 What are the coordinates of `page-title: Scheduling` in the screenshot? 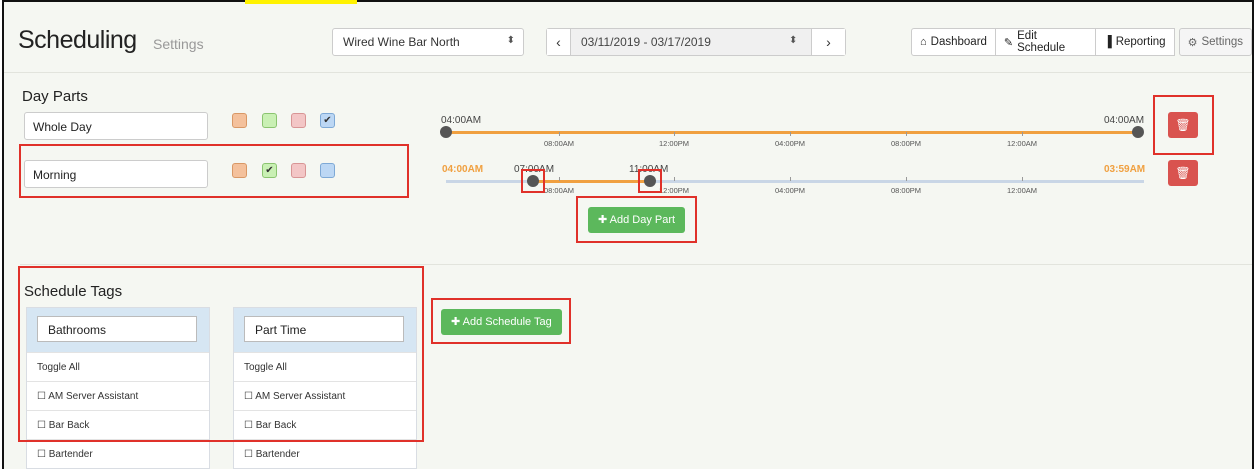 It's located at (77, 40).